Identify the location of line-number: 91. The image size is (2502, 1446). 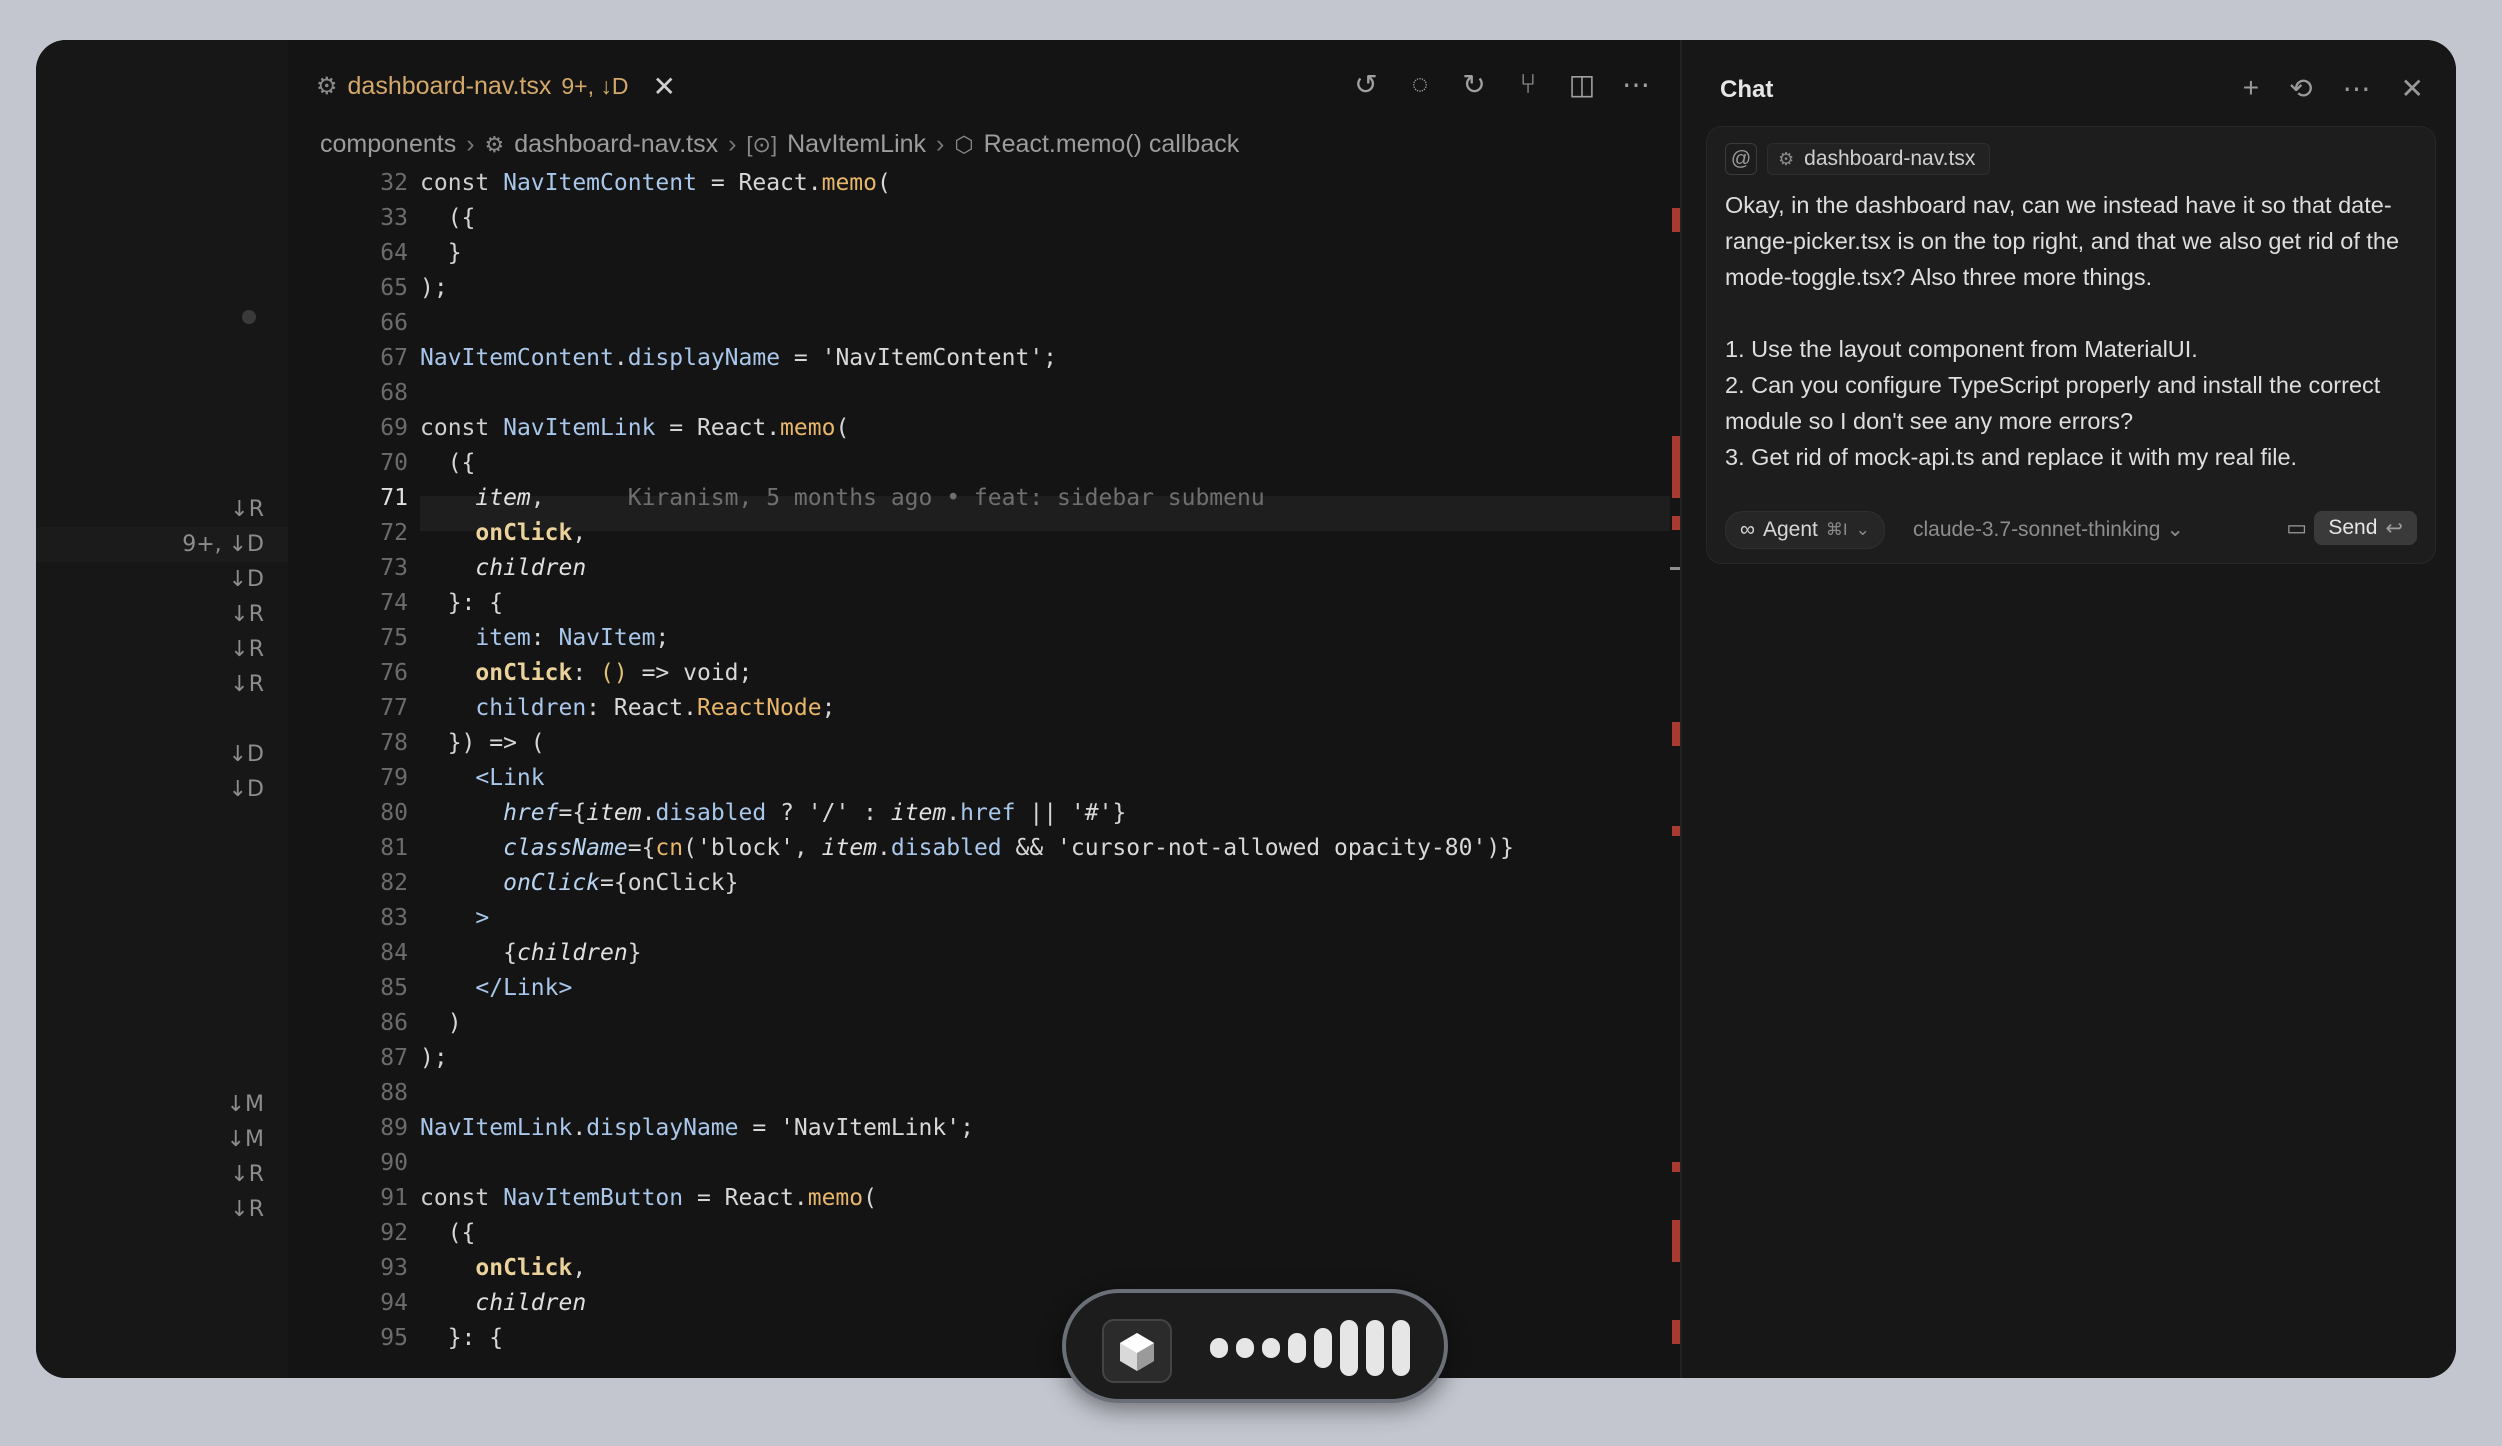
(394, 1198).